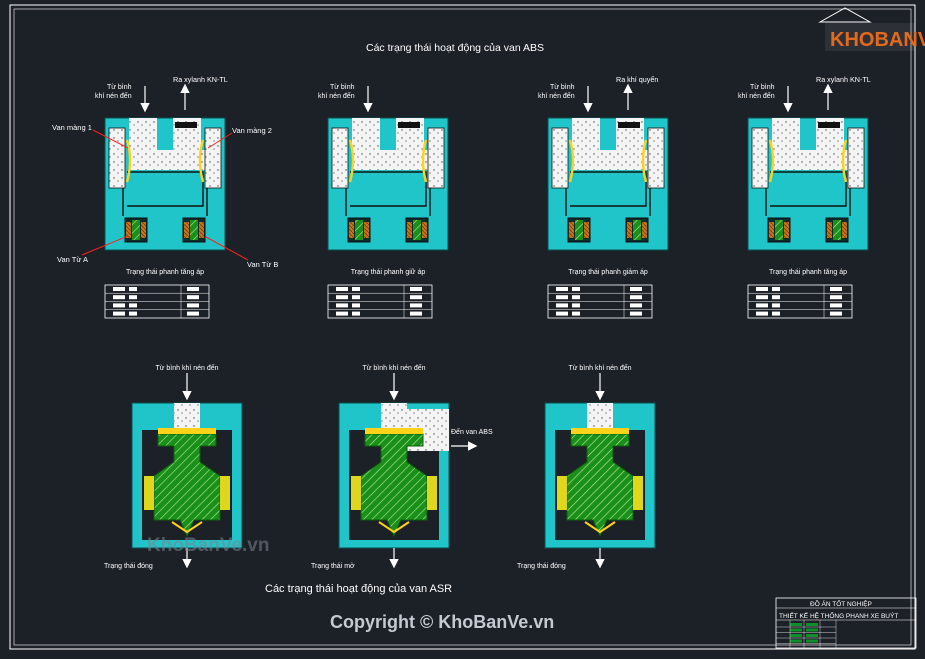  Describe the element at coordinates (72, 259) in the screenshot. I see `callout-van-tu-a: Van Từ A` at that location.